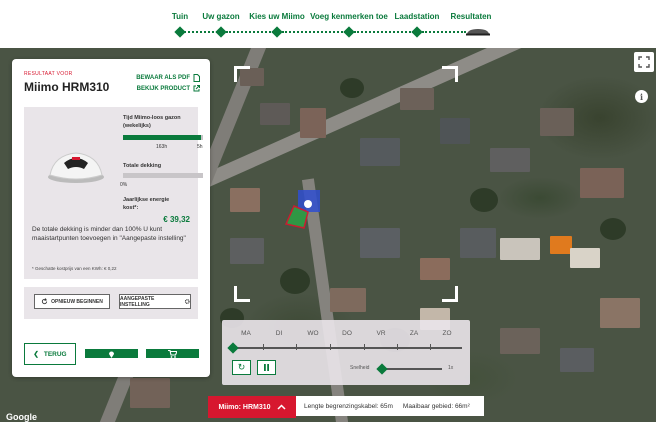  What do you see at coordinates (302, 209) in the screenshot?
I see `lawn-outline` at bounding box center [302, 209].